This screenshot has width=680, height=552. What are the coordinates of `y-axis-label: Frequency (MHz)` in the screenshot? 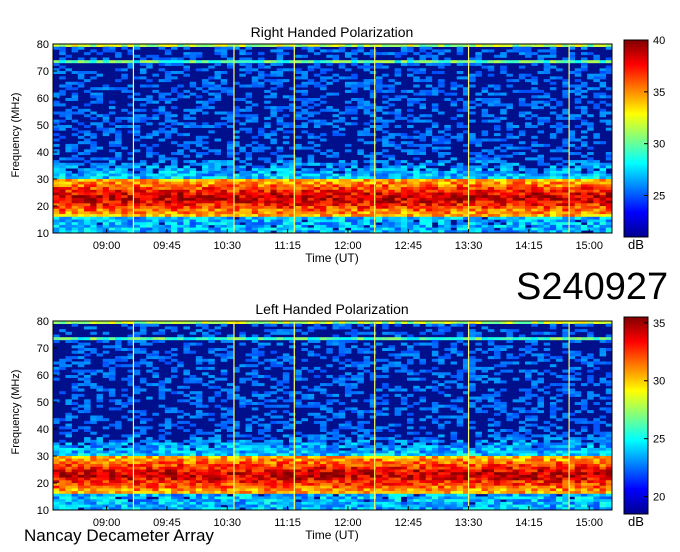 It's located at (16, 135).